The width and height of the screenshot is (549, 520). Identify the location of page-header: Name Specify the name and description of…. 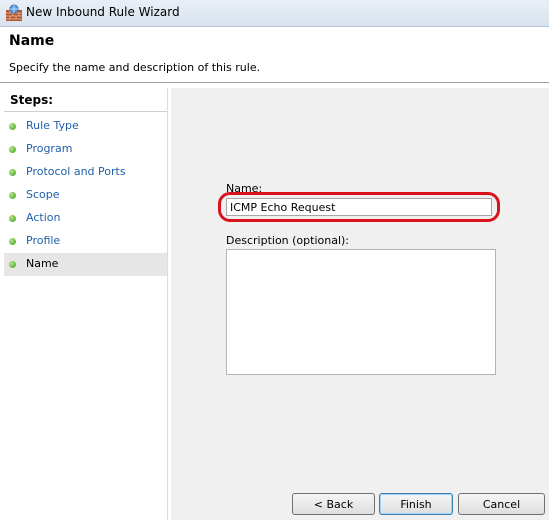
(274, 55).